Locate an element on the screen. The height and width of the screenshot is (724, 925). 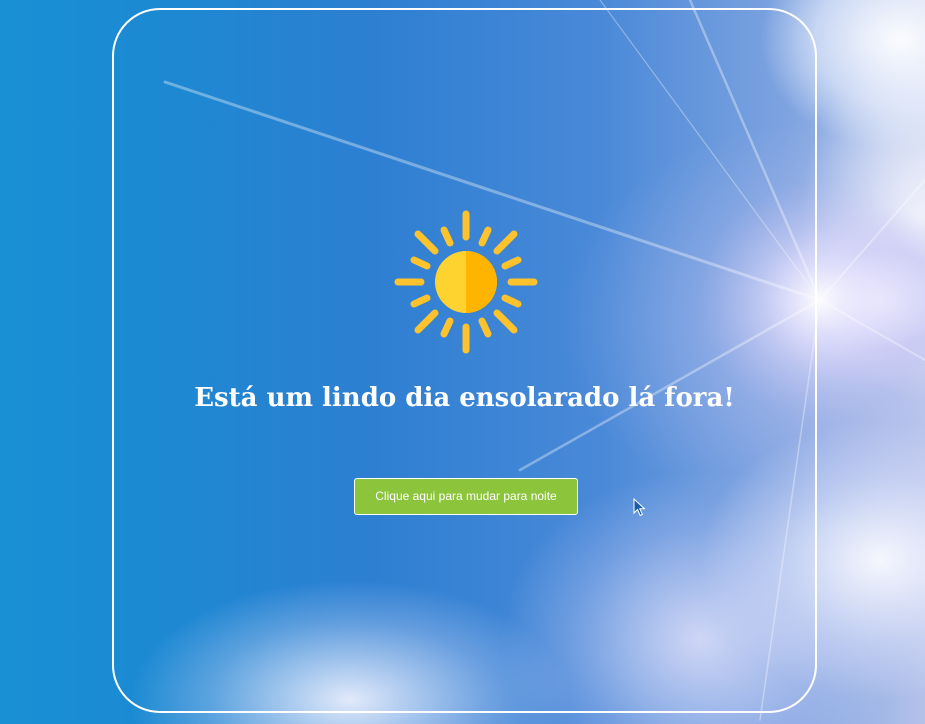
mouse-cursor-icon is located at coordinates (639, 507).